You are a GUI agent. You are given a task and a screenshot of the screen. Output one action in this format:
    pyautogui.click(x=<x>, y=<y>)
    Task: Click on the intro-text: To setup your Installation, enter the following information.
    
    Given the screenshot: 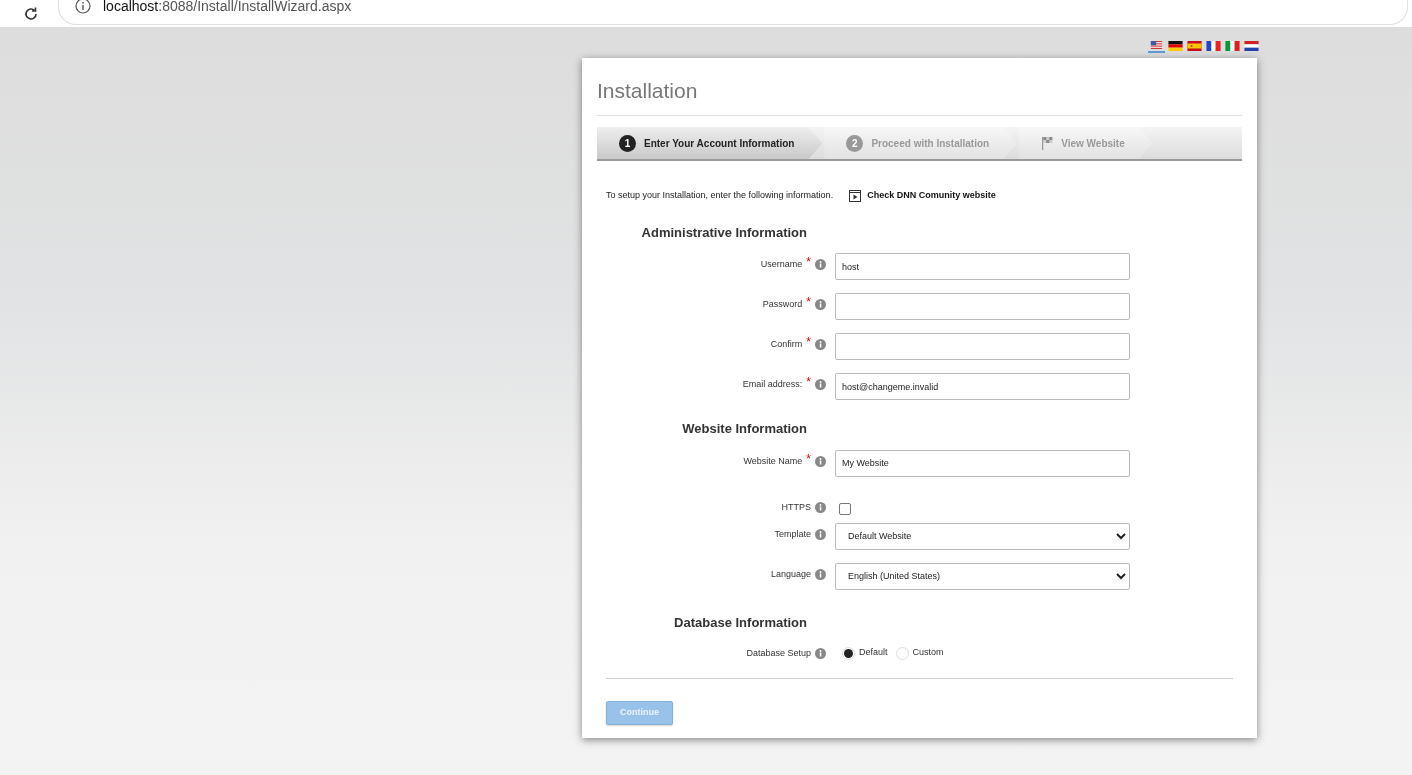 What is the action you would take?
    pyautogui.click(x=720, y=196)
    